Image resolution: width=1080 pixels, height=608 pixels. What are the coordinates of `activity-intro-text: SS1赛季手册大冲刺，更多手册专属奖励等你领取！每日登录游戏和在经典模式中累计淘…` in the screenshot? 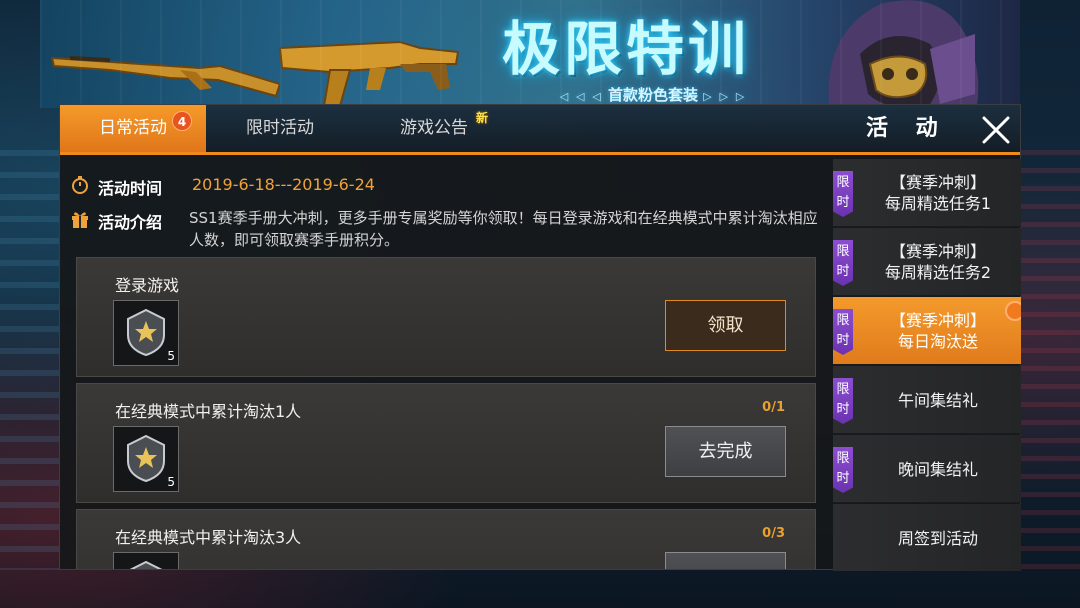 It's located at (503, 229).